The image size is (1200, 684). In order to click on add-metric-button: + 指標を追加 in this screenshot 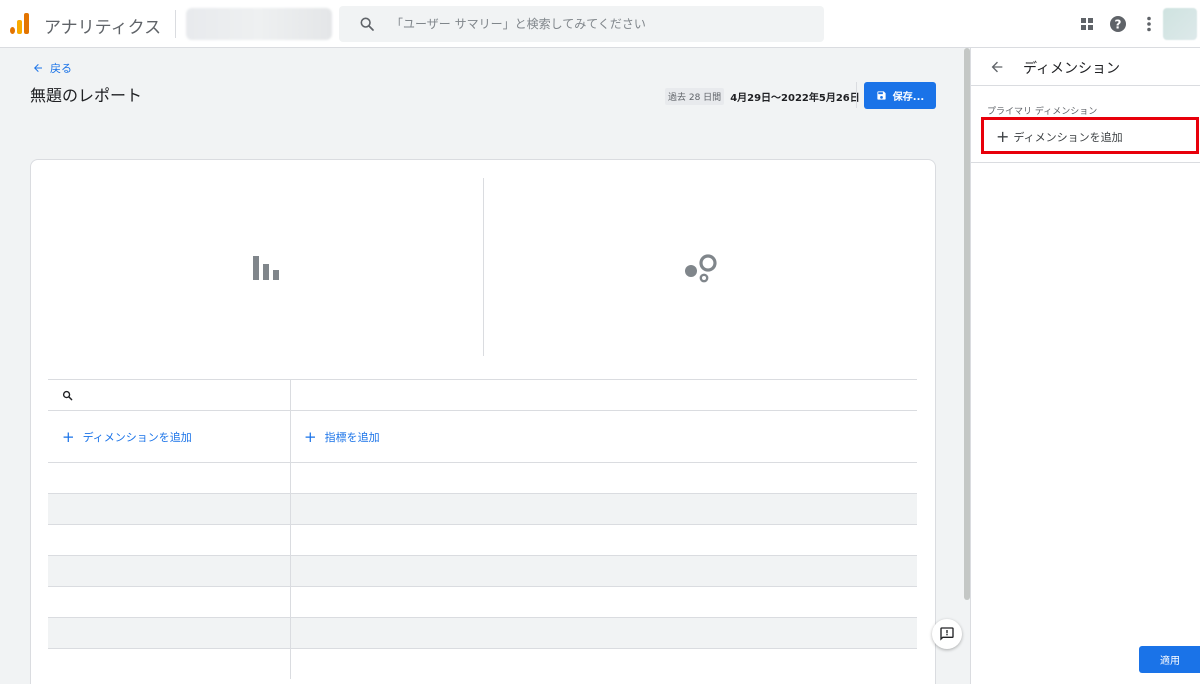, I will do `click(342, 437)`.